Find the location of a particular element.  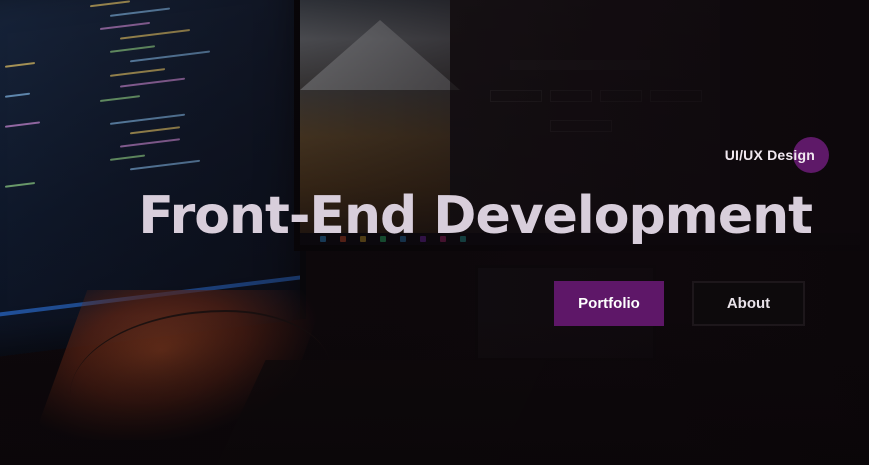

hero-tagline: UI/UX Design is located at coordinates (769, 155).